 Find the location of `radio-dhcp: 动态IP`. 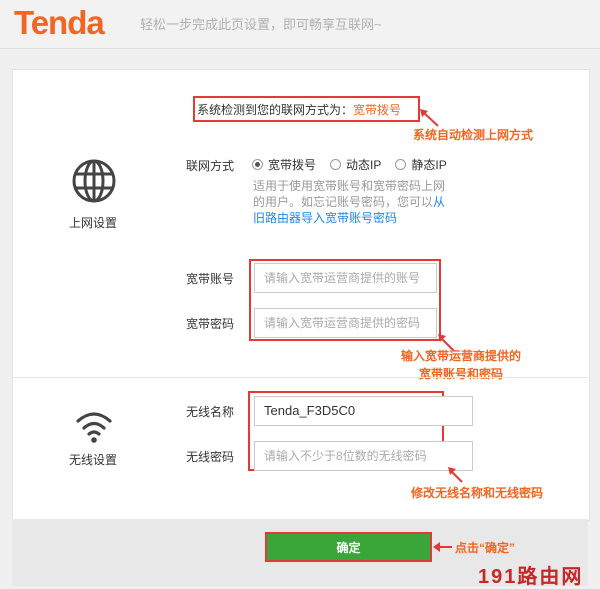

radio-dhcp: 动态IP is located at coordinates (355, 164).